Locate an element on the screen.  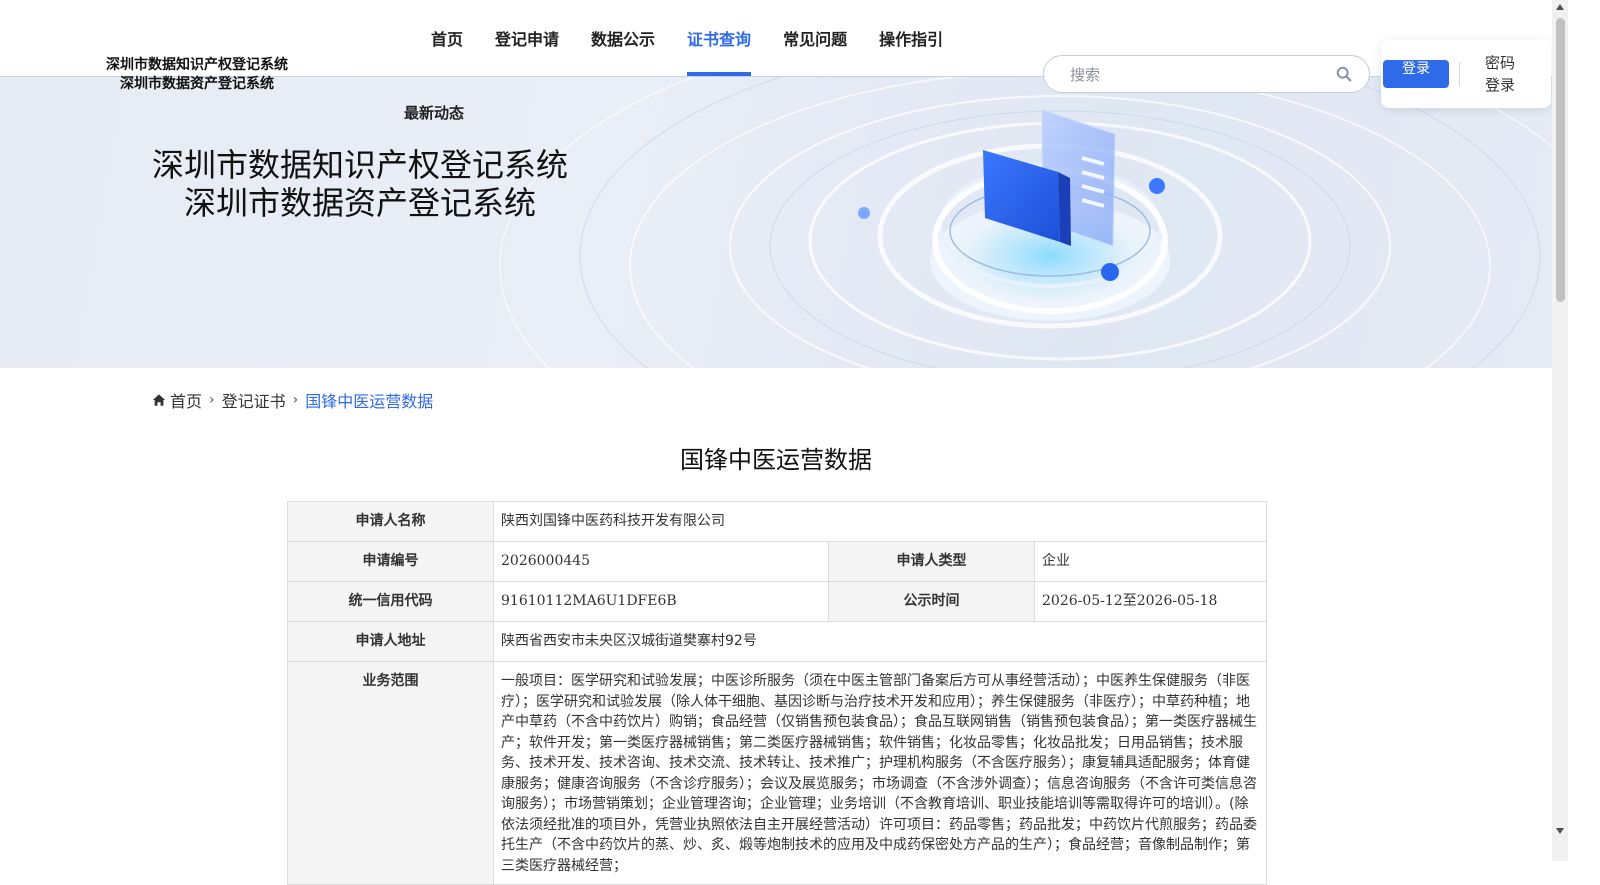
page-scrollbar is located at coordinates (1560, 430).